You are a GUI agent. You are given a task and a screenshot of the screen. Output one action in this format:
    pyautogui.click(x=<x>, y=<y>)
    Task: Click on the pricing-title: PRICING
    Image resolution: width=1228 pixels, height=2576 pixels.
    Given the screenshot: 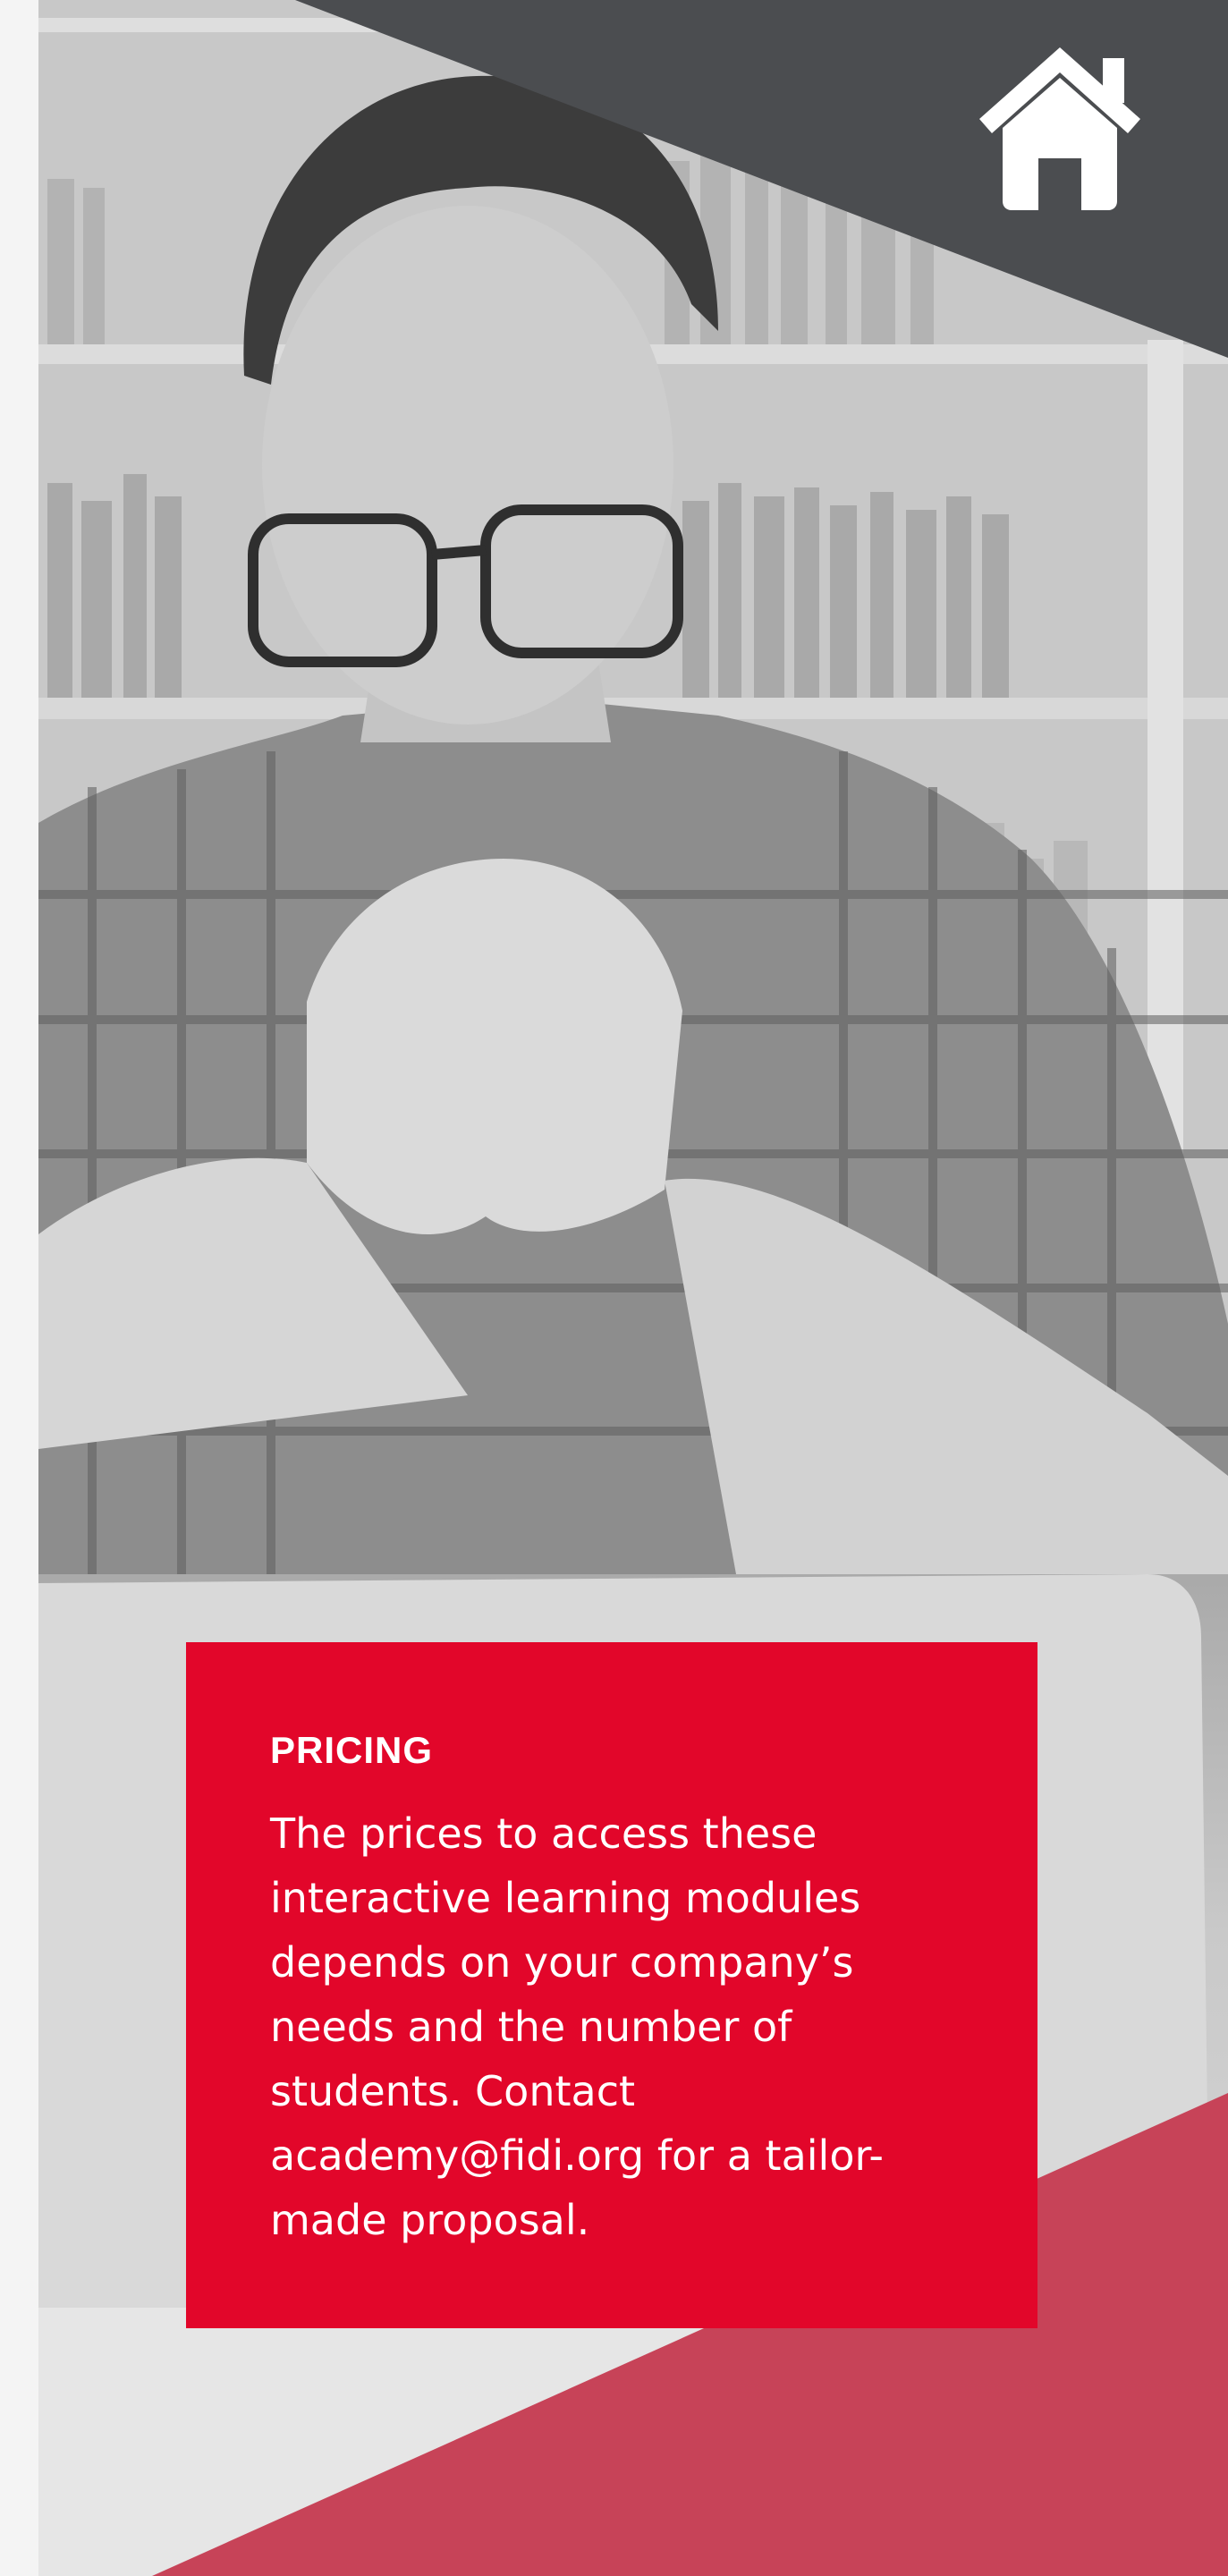 What is the action you would take?
    pyautogui.click(x=352, y=1750)
    